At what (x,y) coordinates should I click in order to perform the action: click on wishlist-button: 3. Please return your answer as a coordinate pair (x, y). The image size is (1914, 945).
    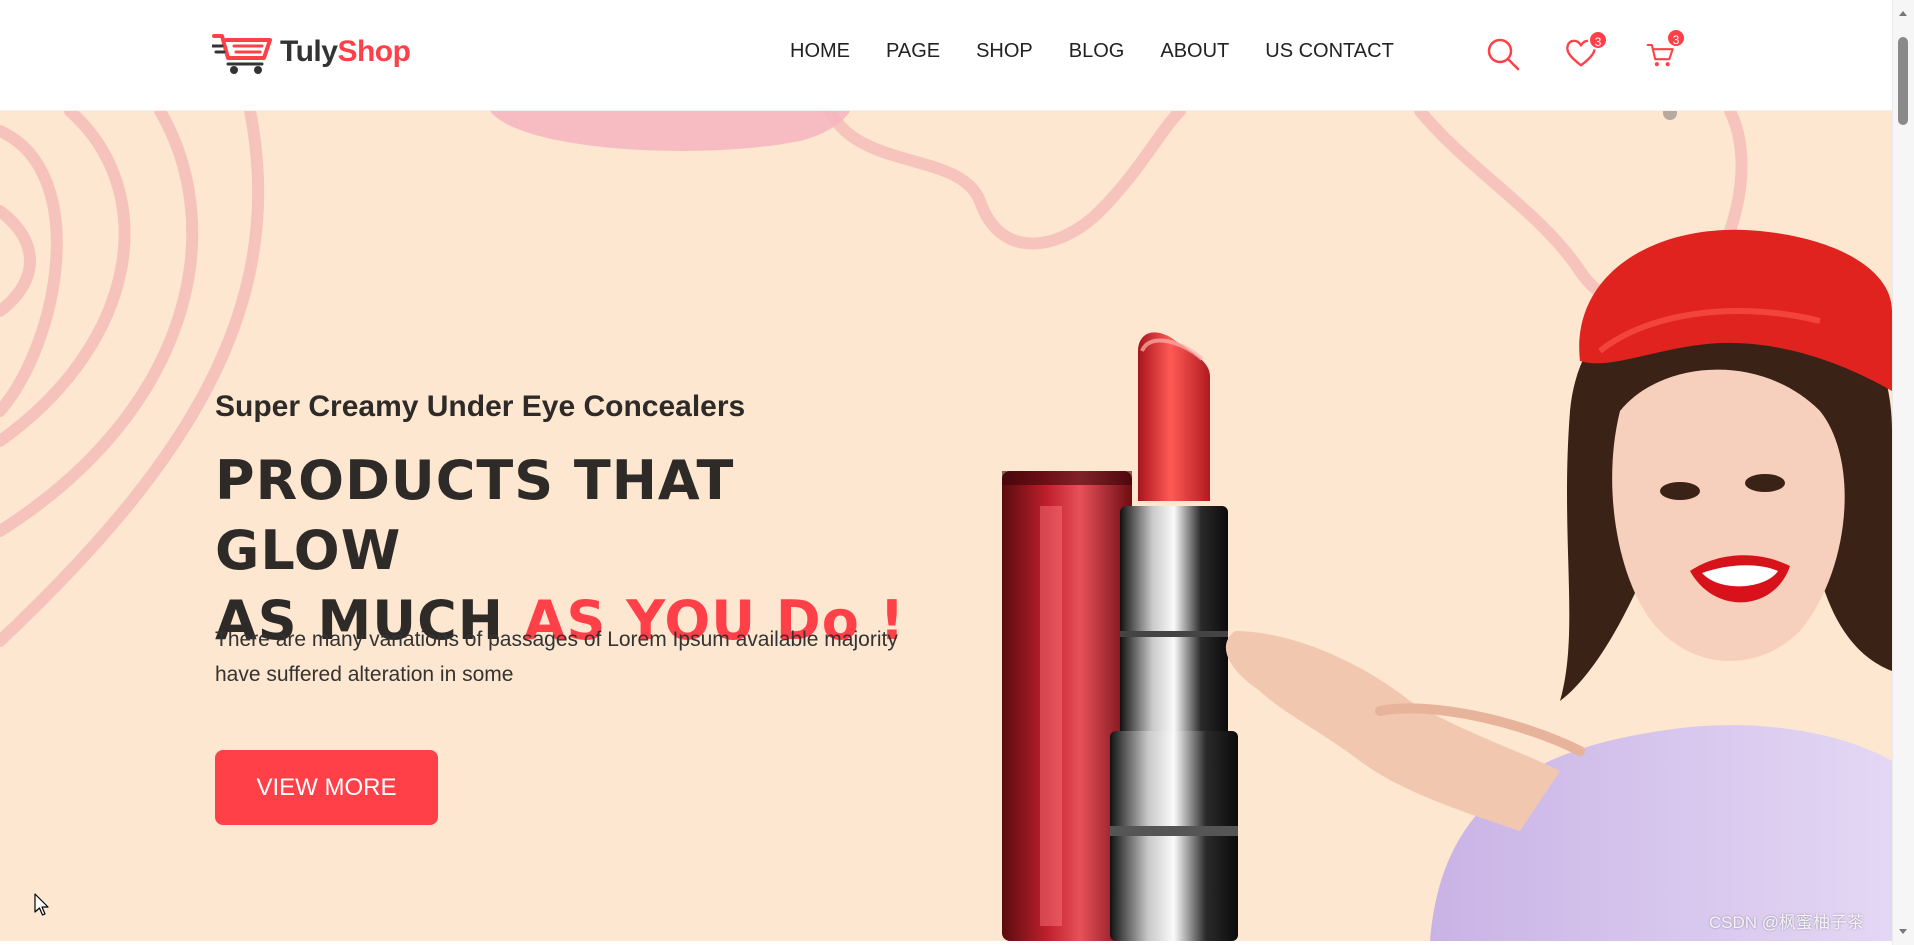
    Looking at the image, I should click on (1586, 51).